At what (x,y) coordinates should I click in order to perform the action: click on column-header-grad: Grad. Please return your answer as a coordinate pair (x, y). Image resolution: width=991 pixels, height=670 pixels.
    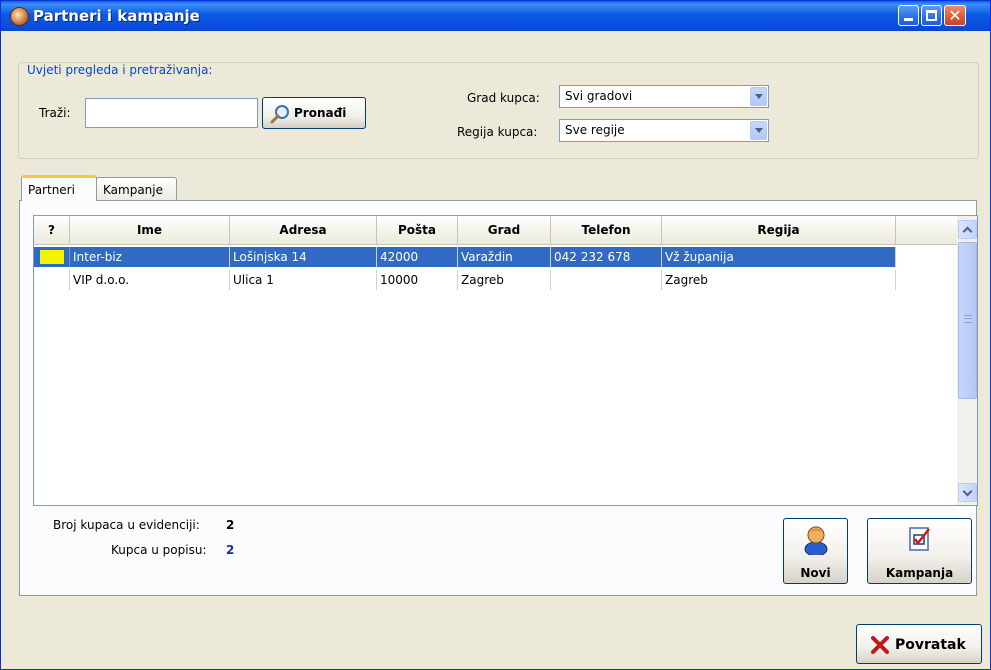
    Looking at the image, I should click on (504, 230).